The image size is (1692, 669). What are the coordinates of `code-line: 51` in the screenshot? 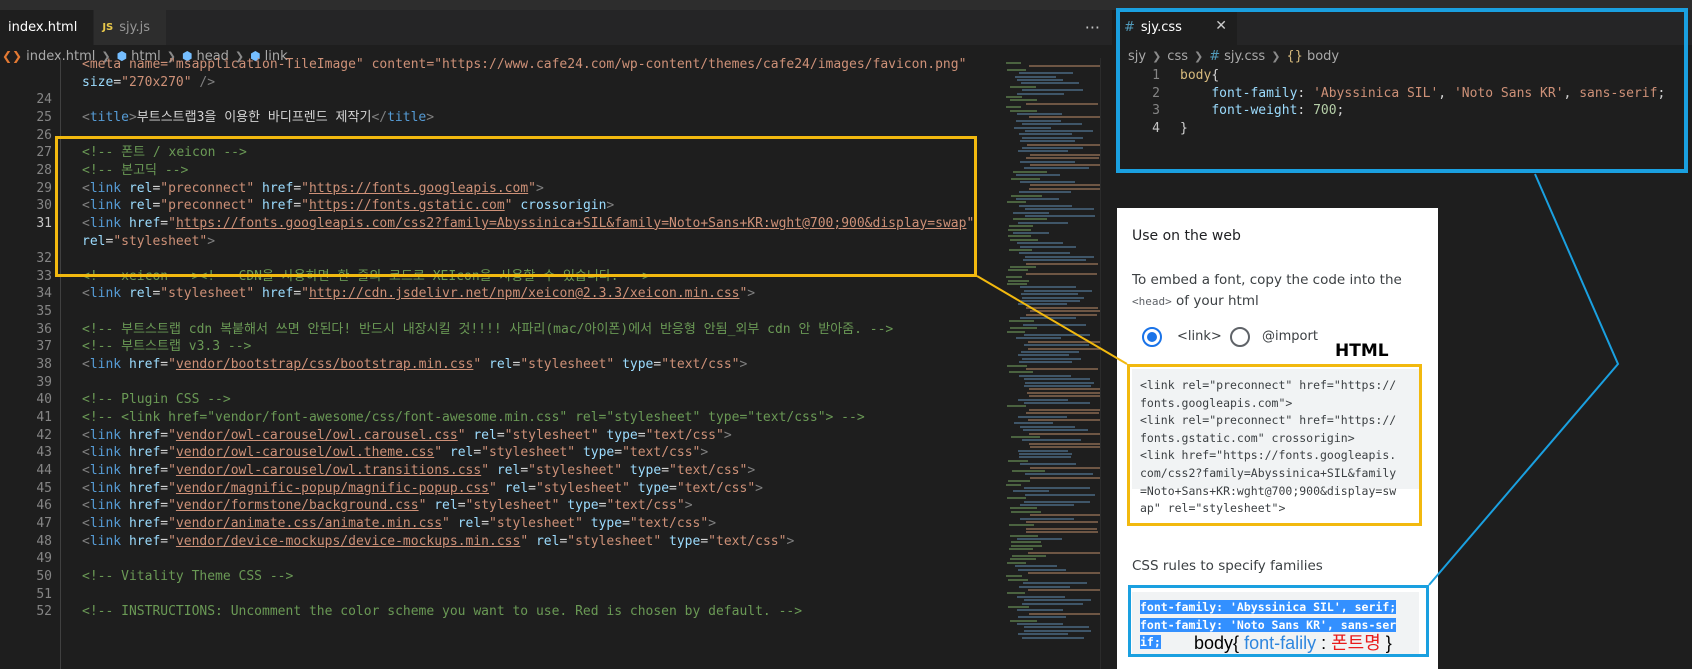 It's located at (500, 594).